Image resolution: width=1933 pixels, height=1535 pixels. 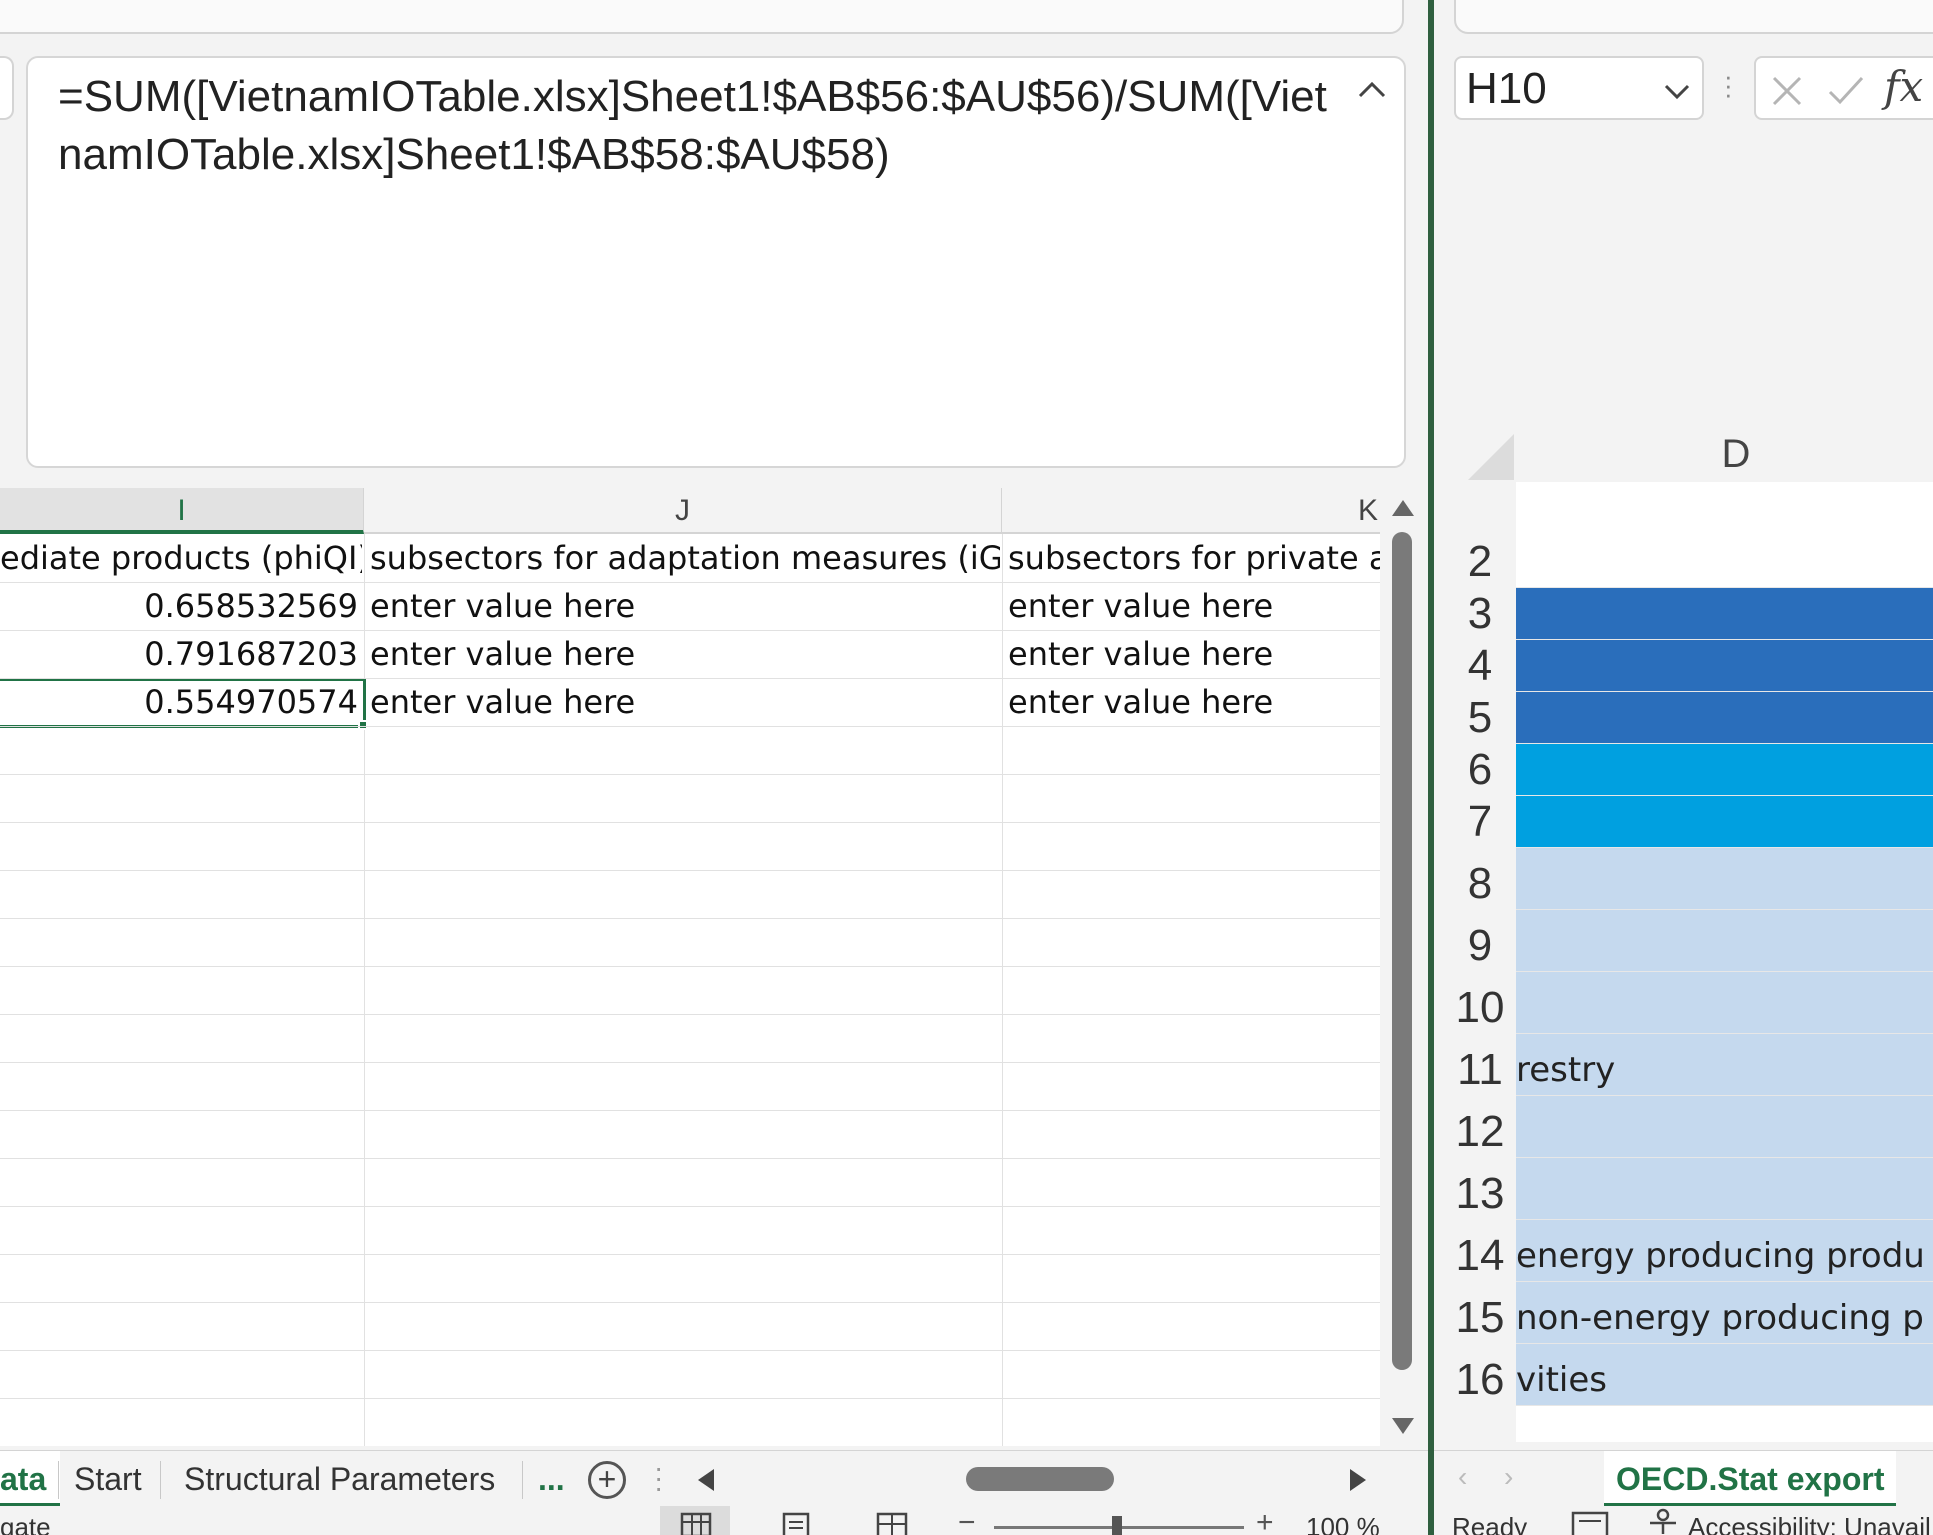 I want to click on select-all-corner, so click(x=1491, y=457).